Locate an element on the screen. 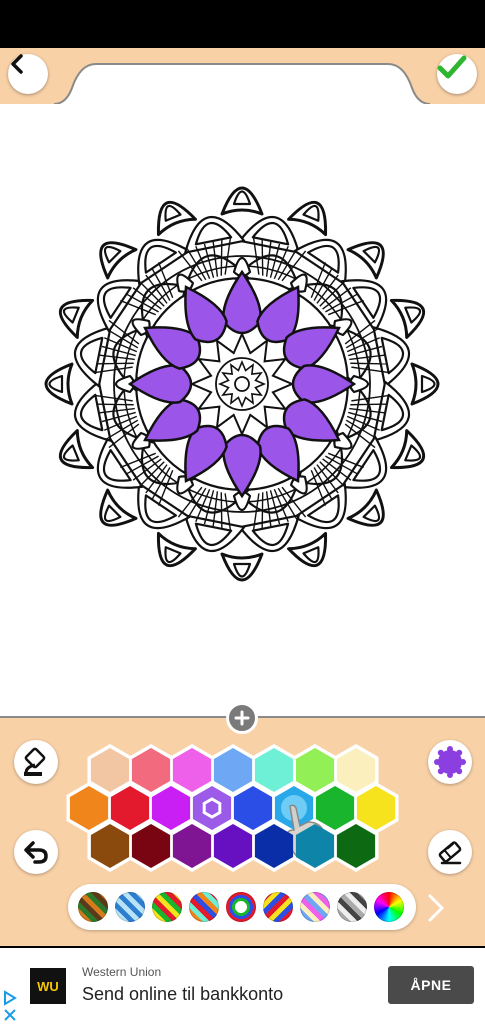 The height and width of the screenshot is (1024, 485). gear-color-icon is located at coordinates (450, 762).